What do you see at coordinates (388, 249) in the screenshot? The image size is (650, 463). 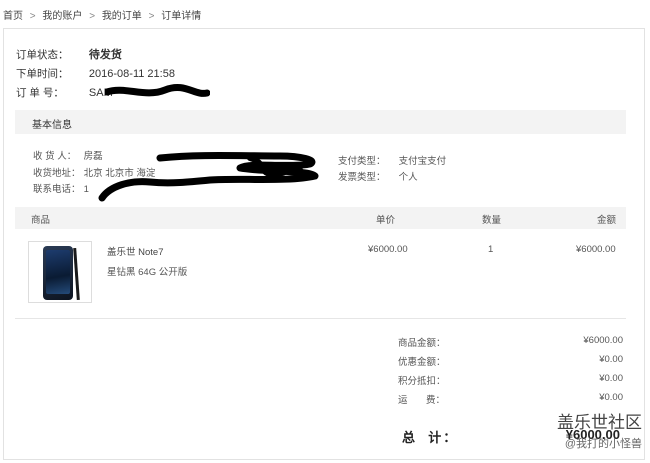 I see `product-price: ¥6000.00` at bounding box center [388, 249].